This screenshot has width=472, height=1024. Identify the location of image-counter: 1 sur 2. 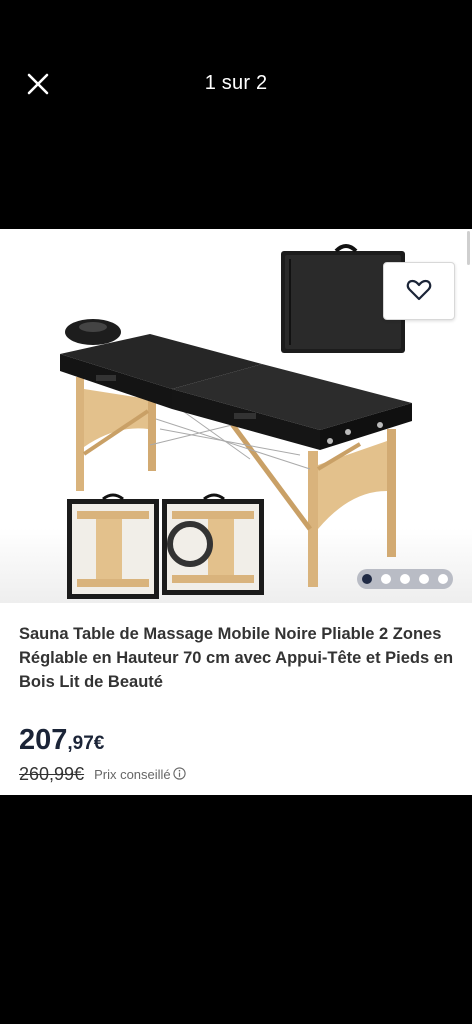
(236, 83).